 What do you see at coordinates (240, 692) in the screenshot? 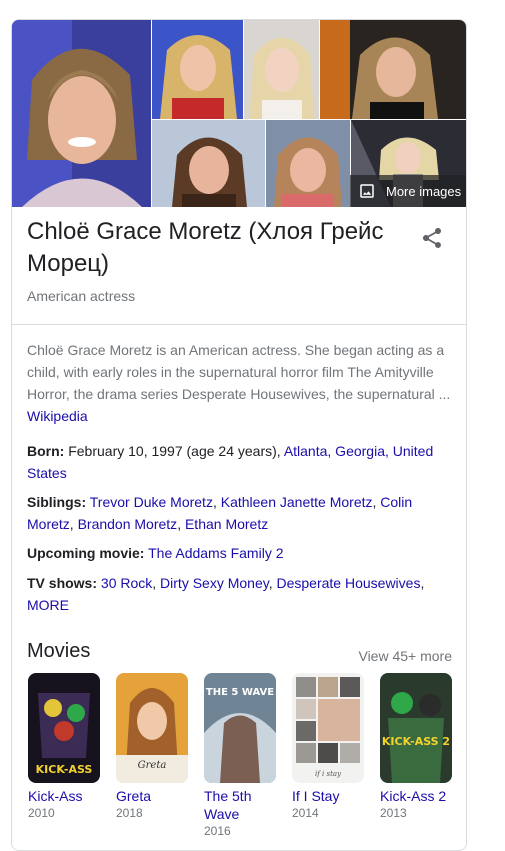
I see `poster-title: THE 5 WAVE` at bounding box center [240, 692].